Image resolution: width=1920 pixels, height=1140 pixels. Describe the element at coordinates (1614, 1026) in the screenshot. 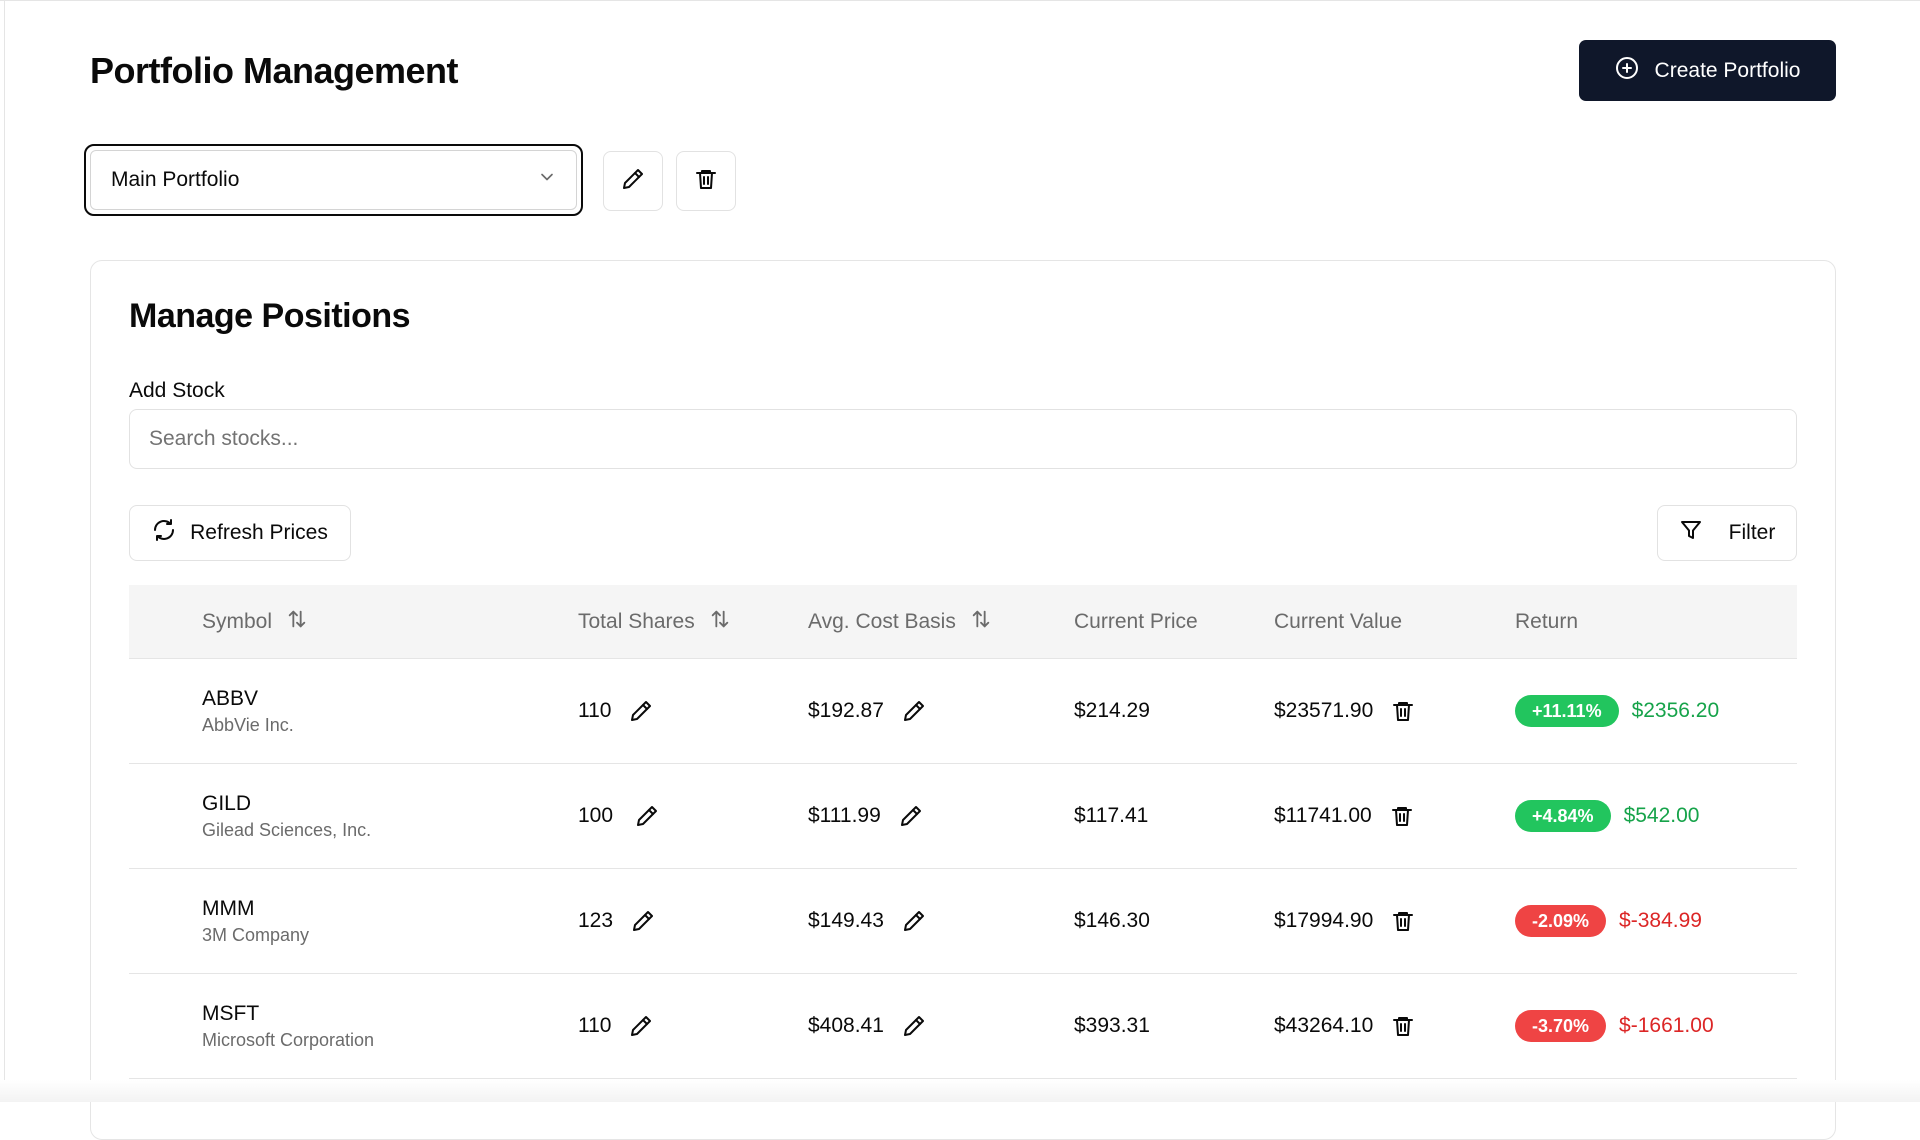

I see `return-cell: -3.70% $-1661.00` at that location.